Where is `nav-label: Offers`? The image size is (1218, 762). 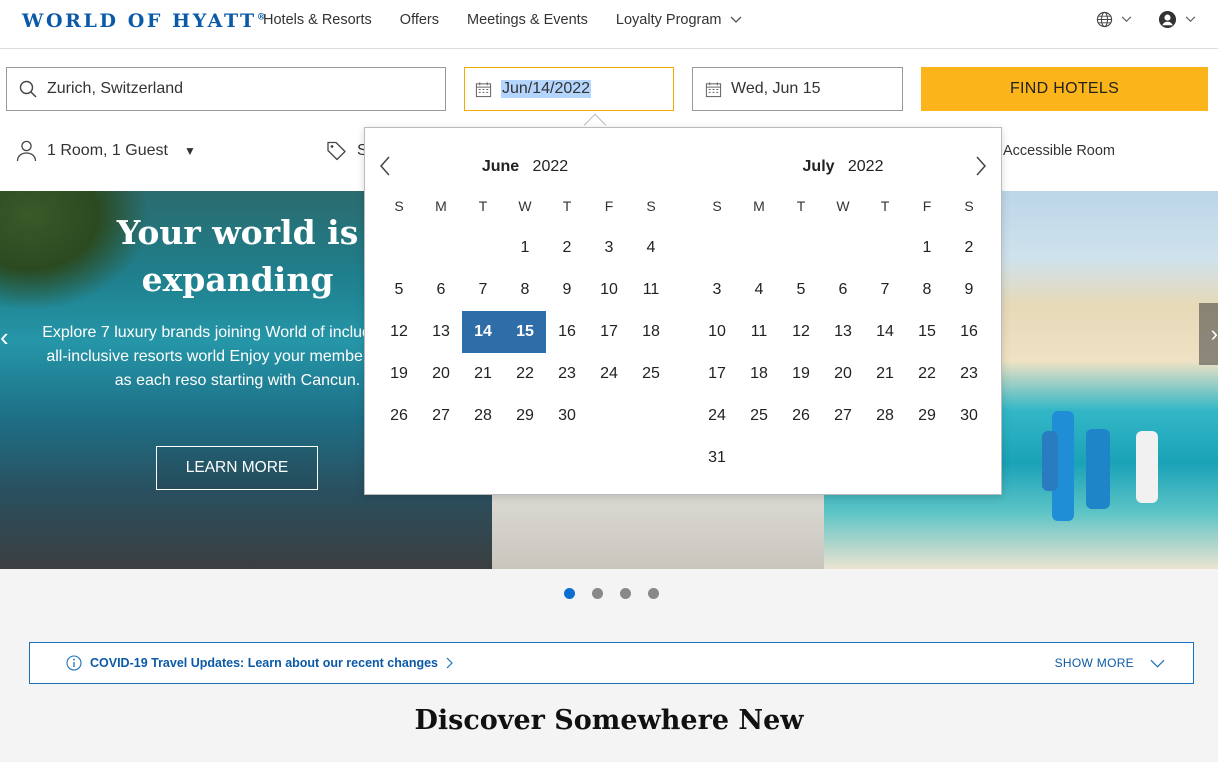
nav-label: Offers is located at coordinates (419, 20).